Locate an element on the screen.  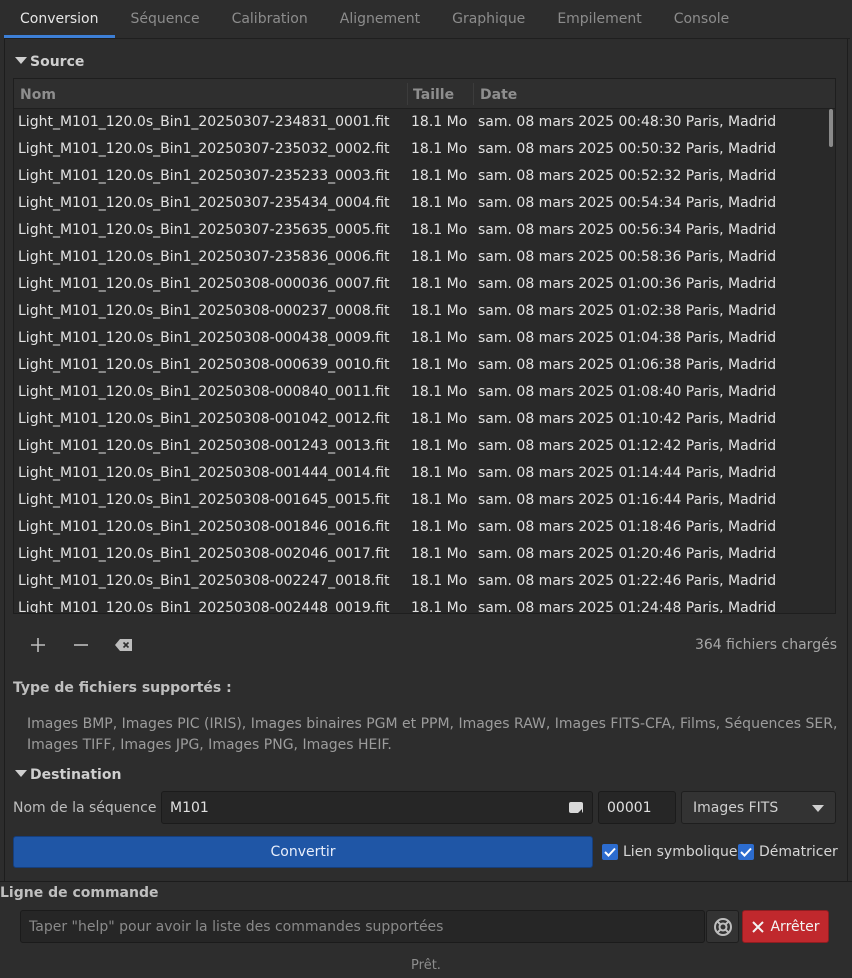
sequence-name-value: M101 is located at coordinates (189, 807).